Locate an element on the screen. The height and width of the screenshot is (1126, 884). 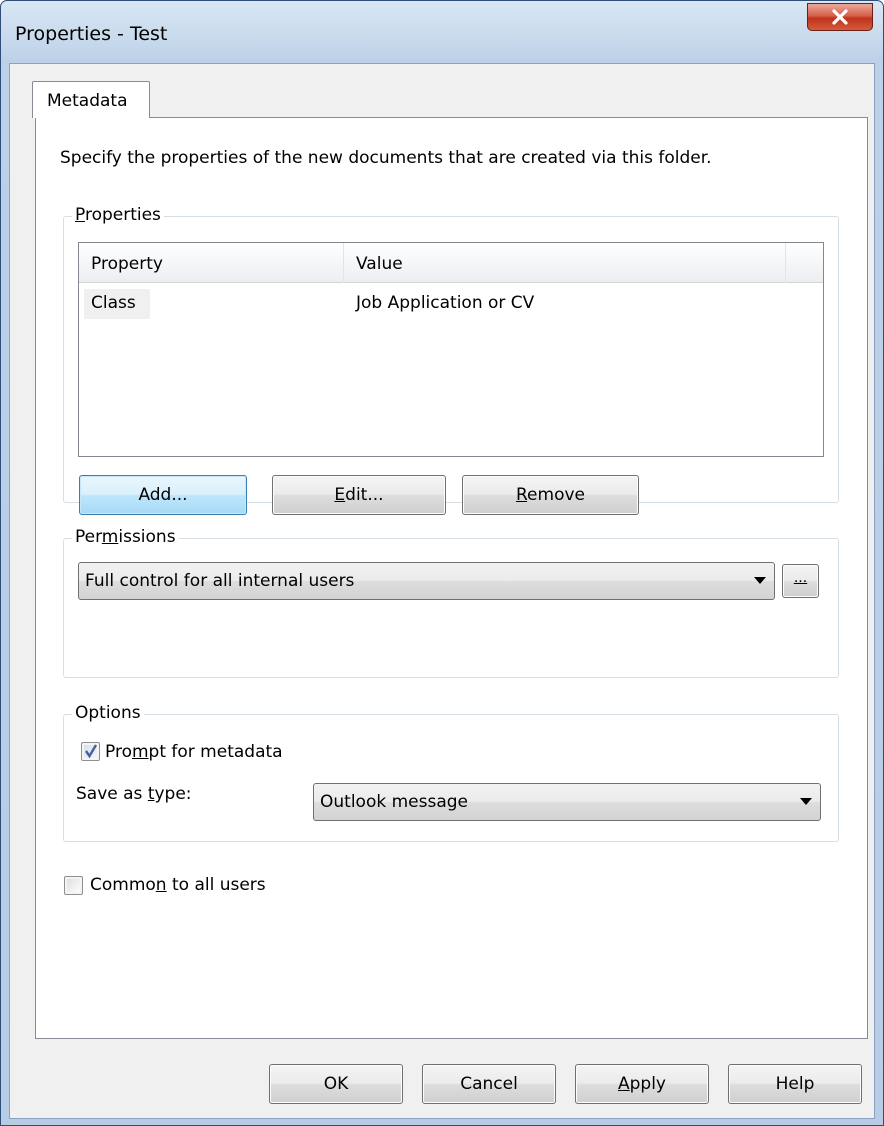
permissions-group: Permissions is located at coordinates (451, 602).